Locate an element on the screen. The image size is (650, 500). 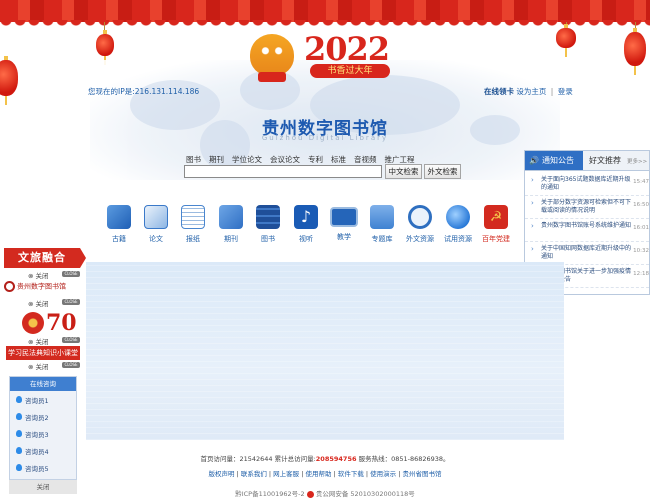
resource-trial: 试用资源 is located at coordinates (458, 224).